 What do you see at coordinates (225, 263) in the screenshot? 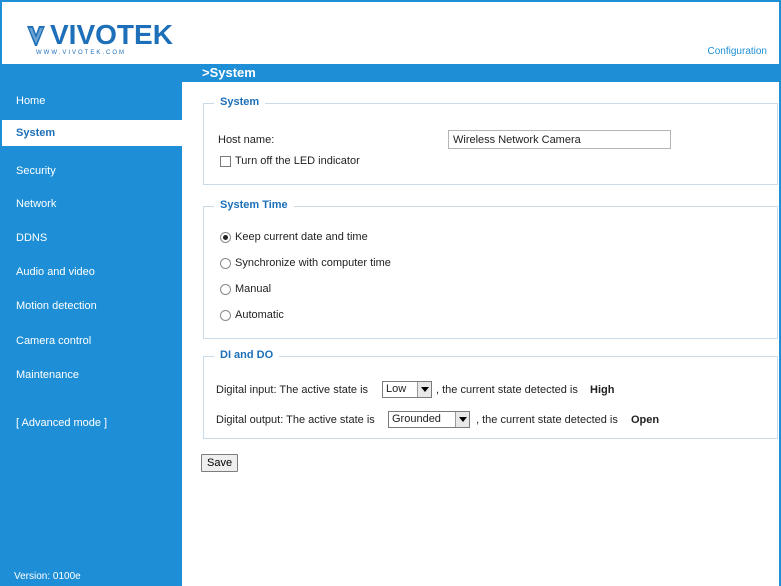
I see `radio-sync-computer` at bounding box center [225, 263].